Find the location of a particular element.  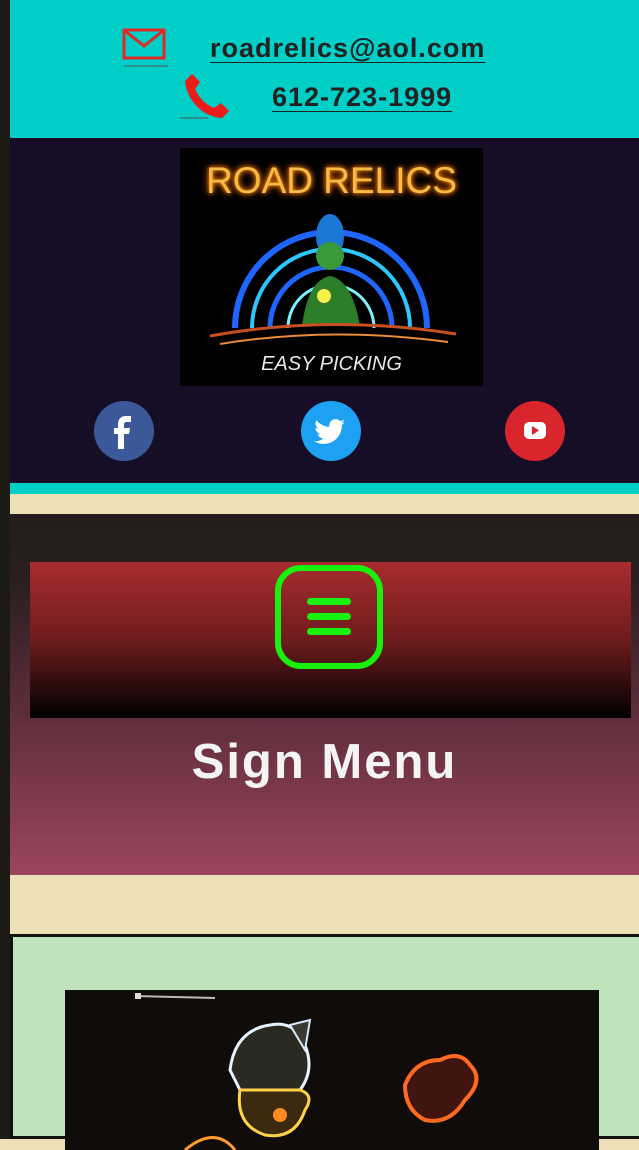

twitter-icon is located at coordinates (329, 431).